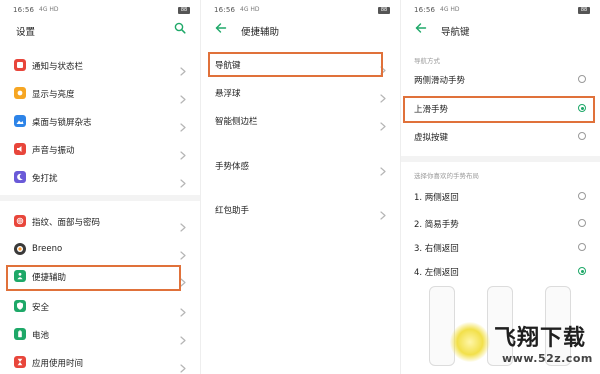 This screenshot has width=600, height=374. I want to click on settings-item-label: 应用使用时间, so click(58, 364).